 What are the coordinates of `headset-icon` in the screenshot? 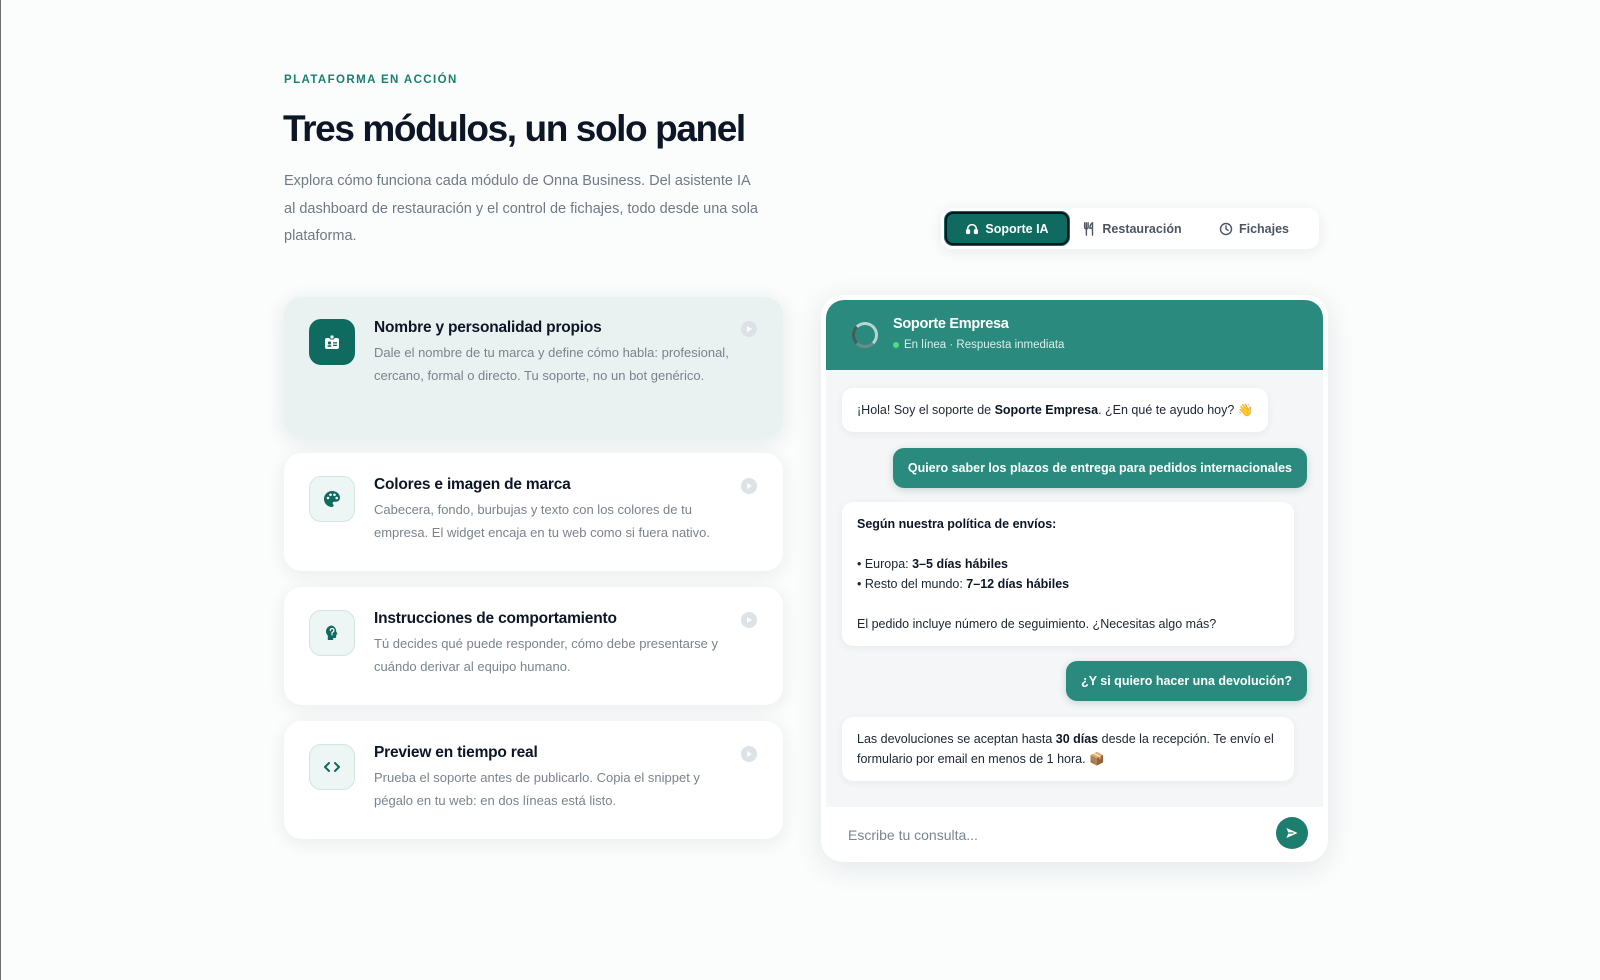 It's located at (972, 228).